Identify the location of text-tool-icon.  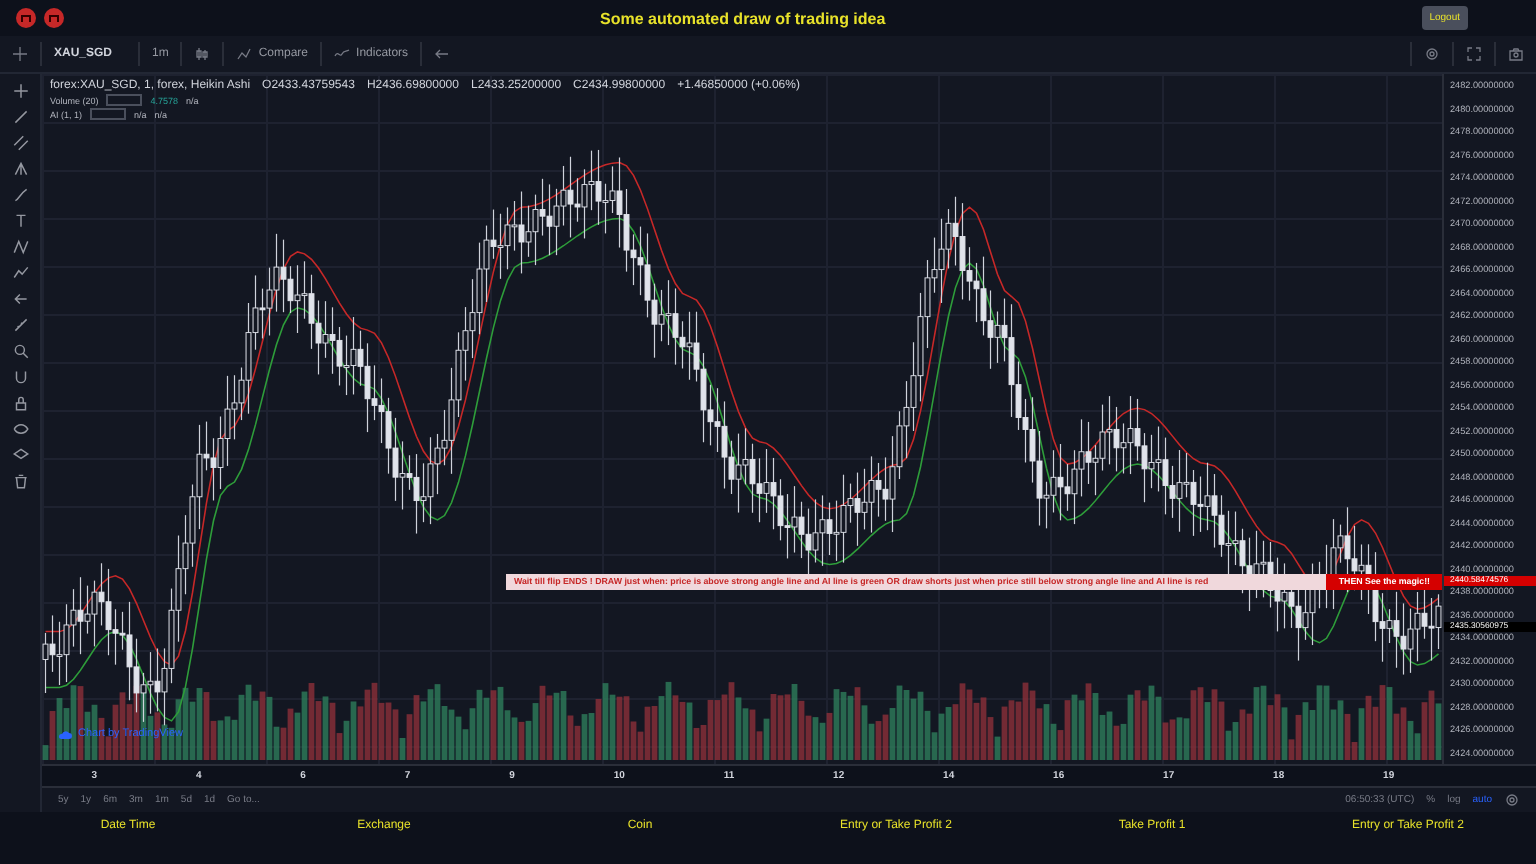
(20, 221).